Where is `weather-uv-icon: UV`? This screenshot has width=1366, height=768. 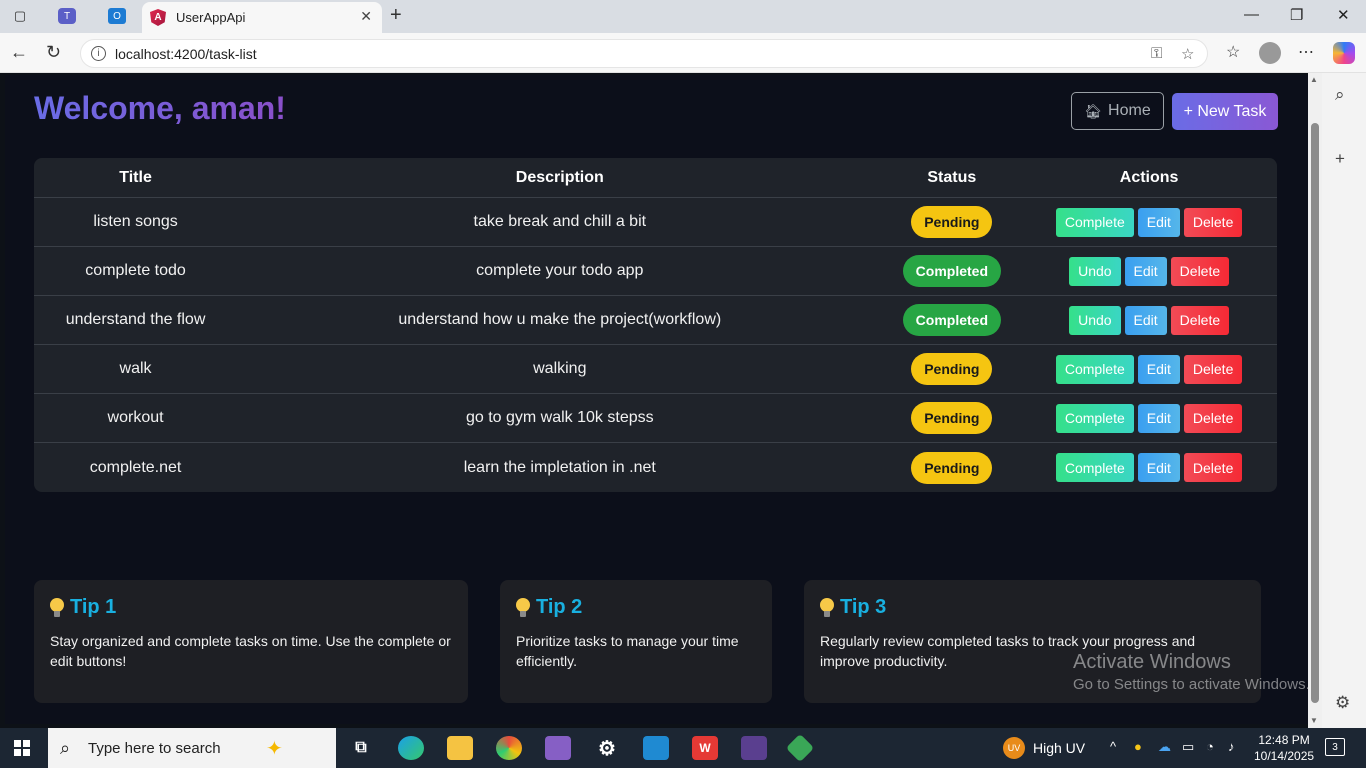 weather-uv-icon: UV is located at coordinates (1014, 748).